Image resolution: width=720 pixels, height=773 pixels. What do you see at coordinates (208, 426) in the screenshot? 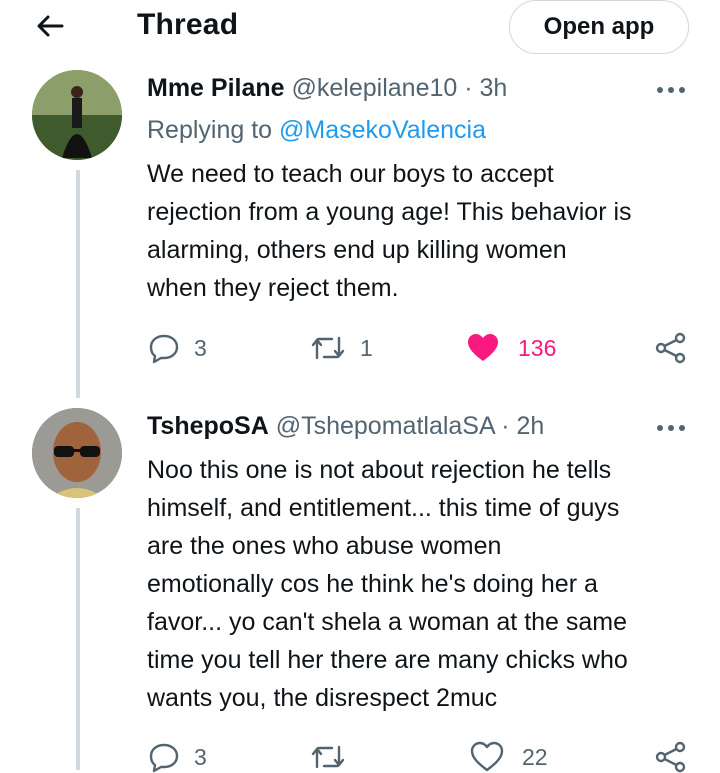
I see `display-name: TshepoSA` at bounding box center [208, 426].